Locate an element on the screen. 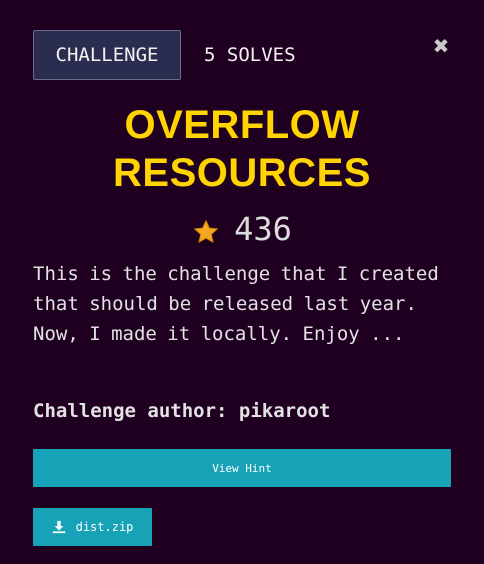 This screenshot has width=484, height=564. points-row: 436 is located at coordinates (242, 229).